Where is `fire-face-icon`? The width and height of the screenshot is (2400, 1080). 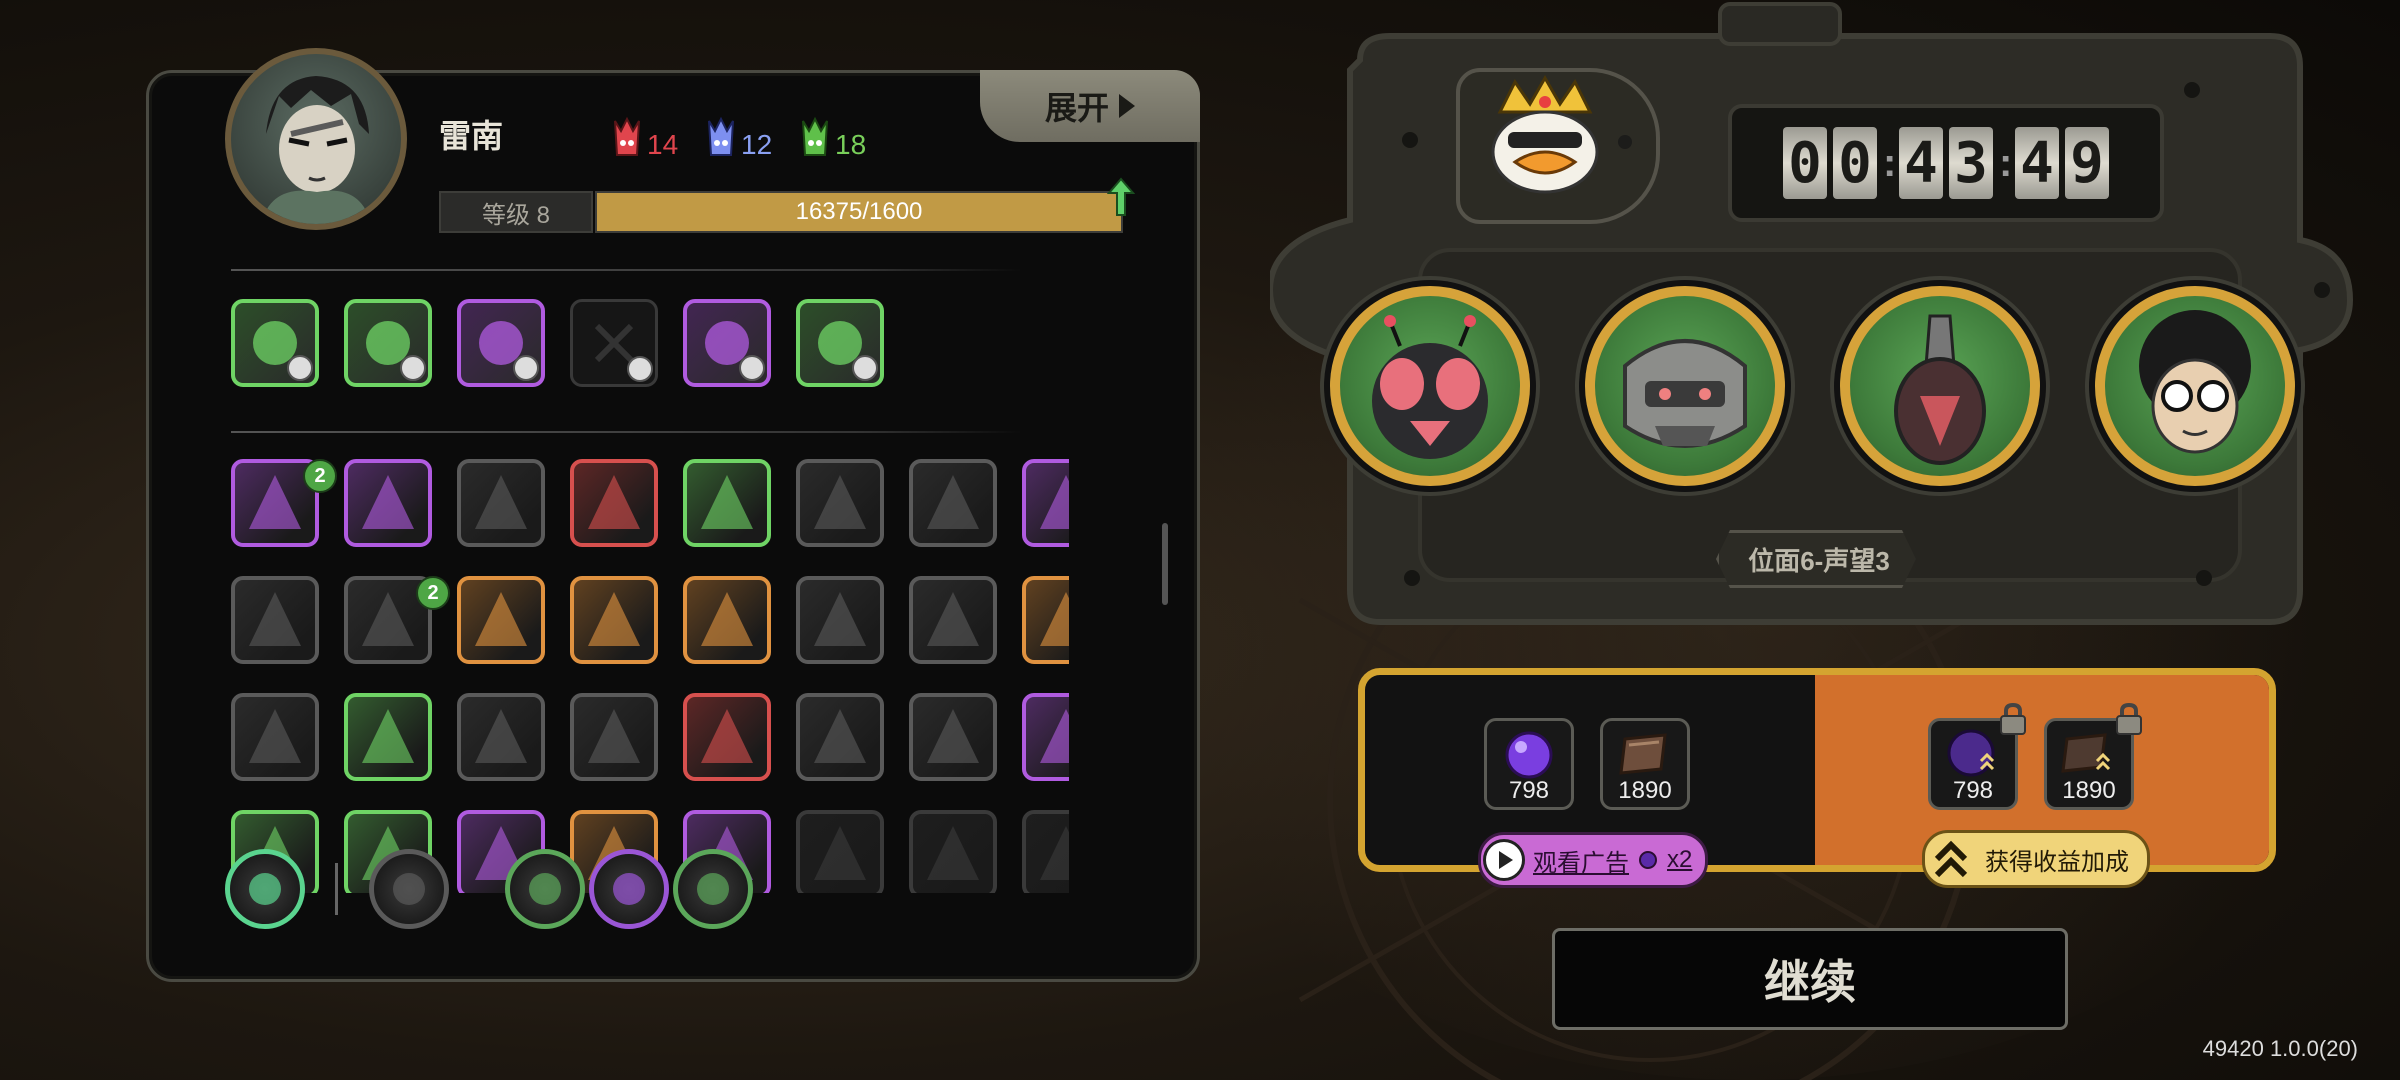 fire-face-icon is located at coordinates (501, 736).